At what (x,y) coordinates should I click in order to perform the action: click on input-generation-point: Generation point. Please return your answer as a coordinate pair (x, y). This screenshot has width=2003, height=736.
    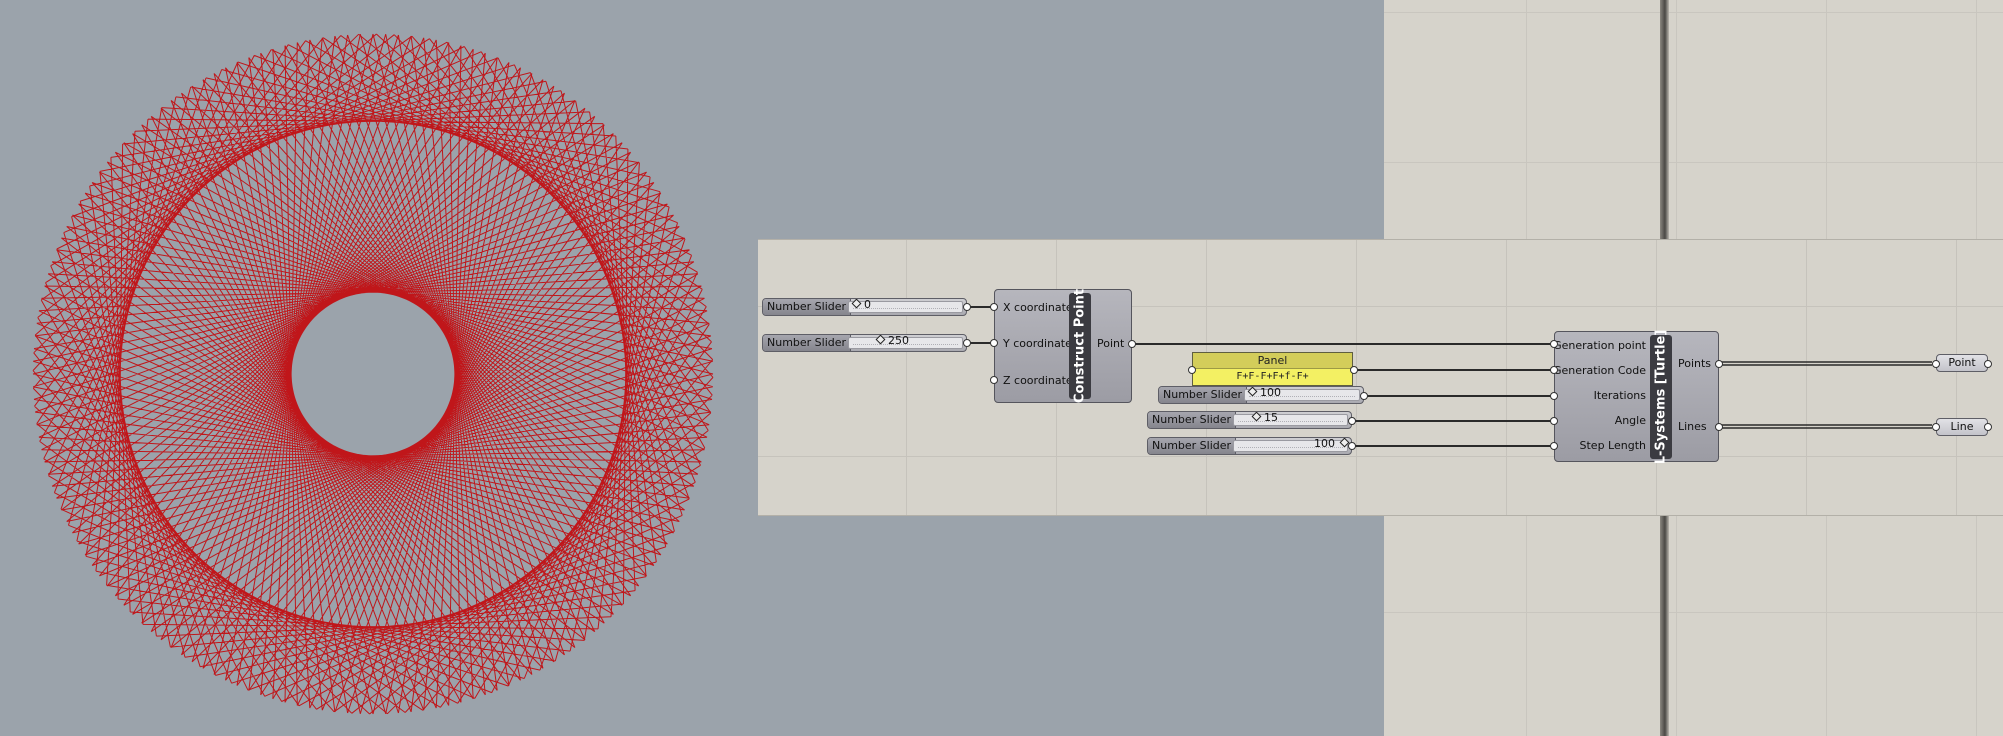
    Looking at the image, I should click on (1599, 345).